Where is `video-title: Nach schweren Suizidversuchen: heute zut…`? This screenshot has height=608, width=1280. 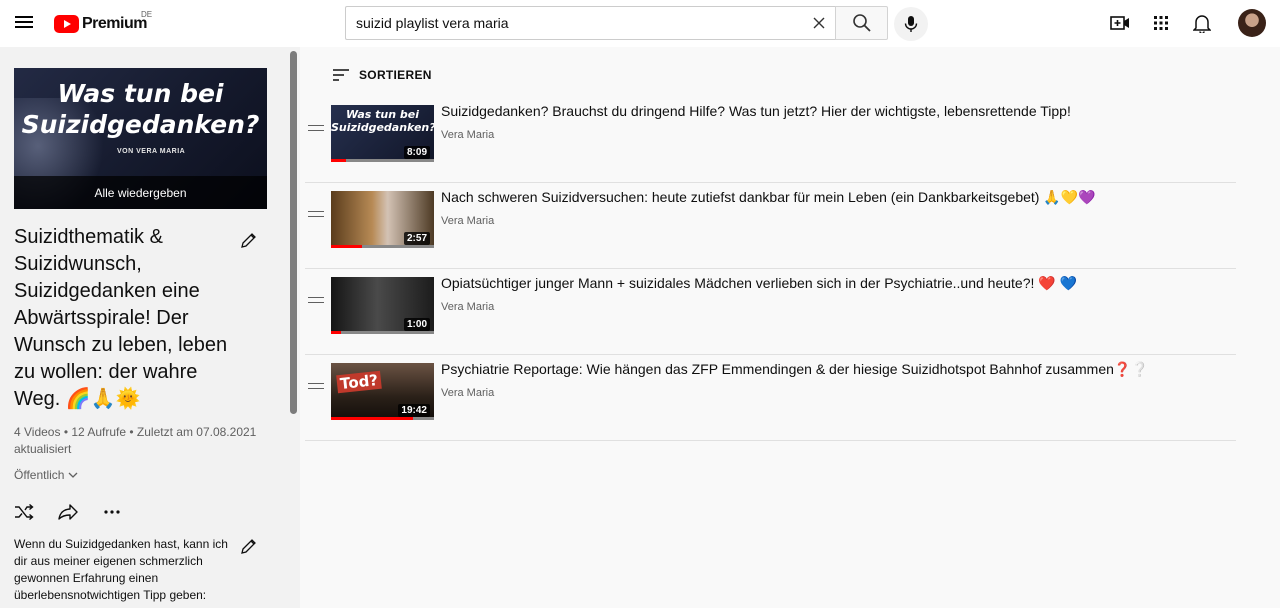 video-title: Nach schweren Suizidversuchen: heute zut… is located at coordinates (768, 197).